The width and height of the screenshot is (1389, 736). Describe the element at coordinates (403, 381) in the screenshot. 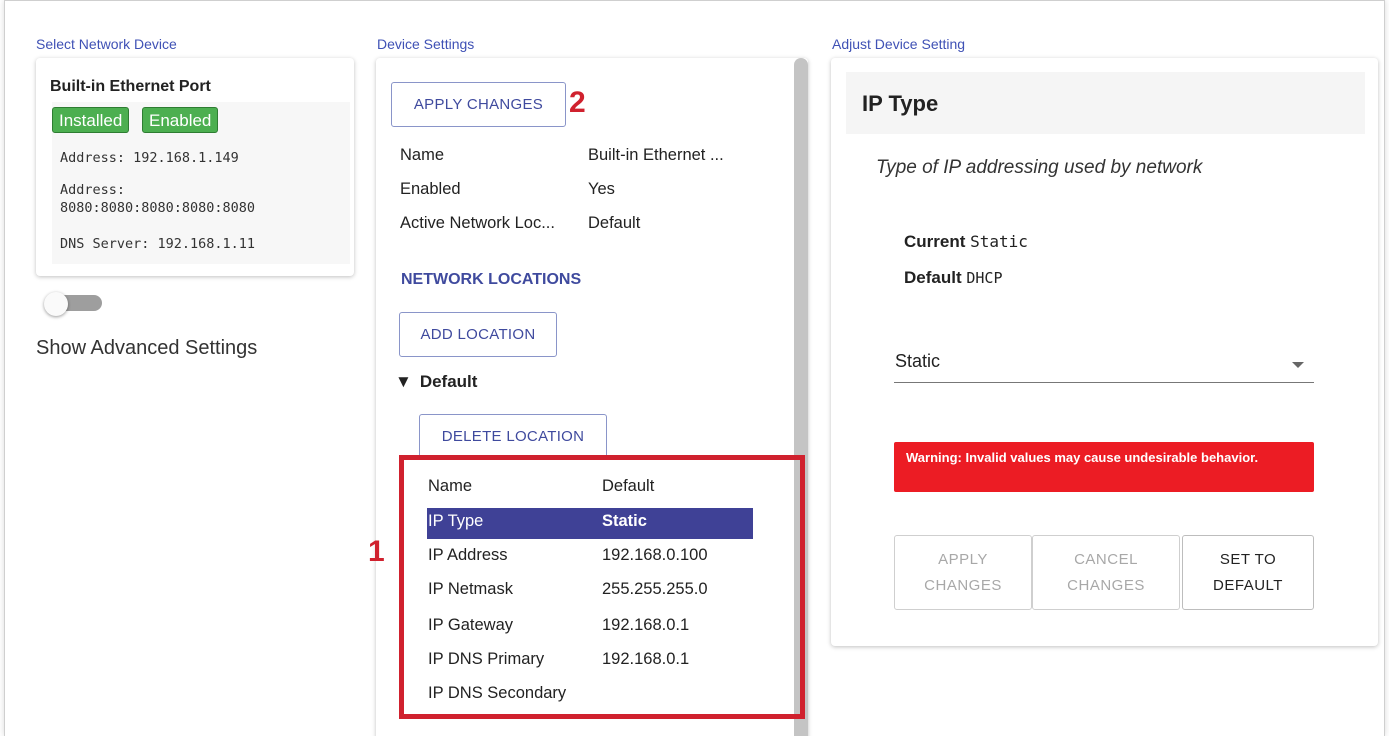

I see `triangle-down-icon: ▼` at that location.